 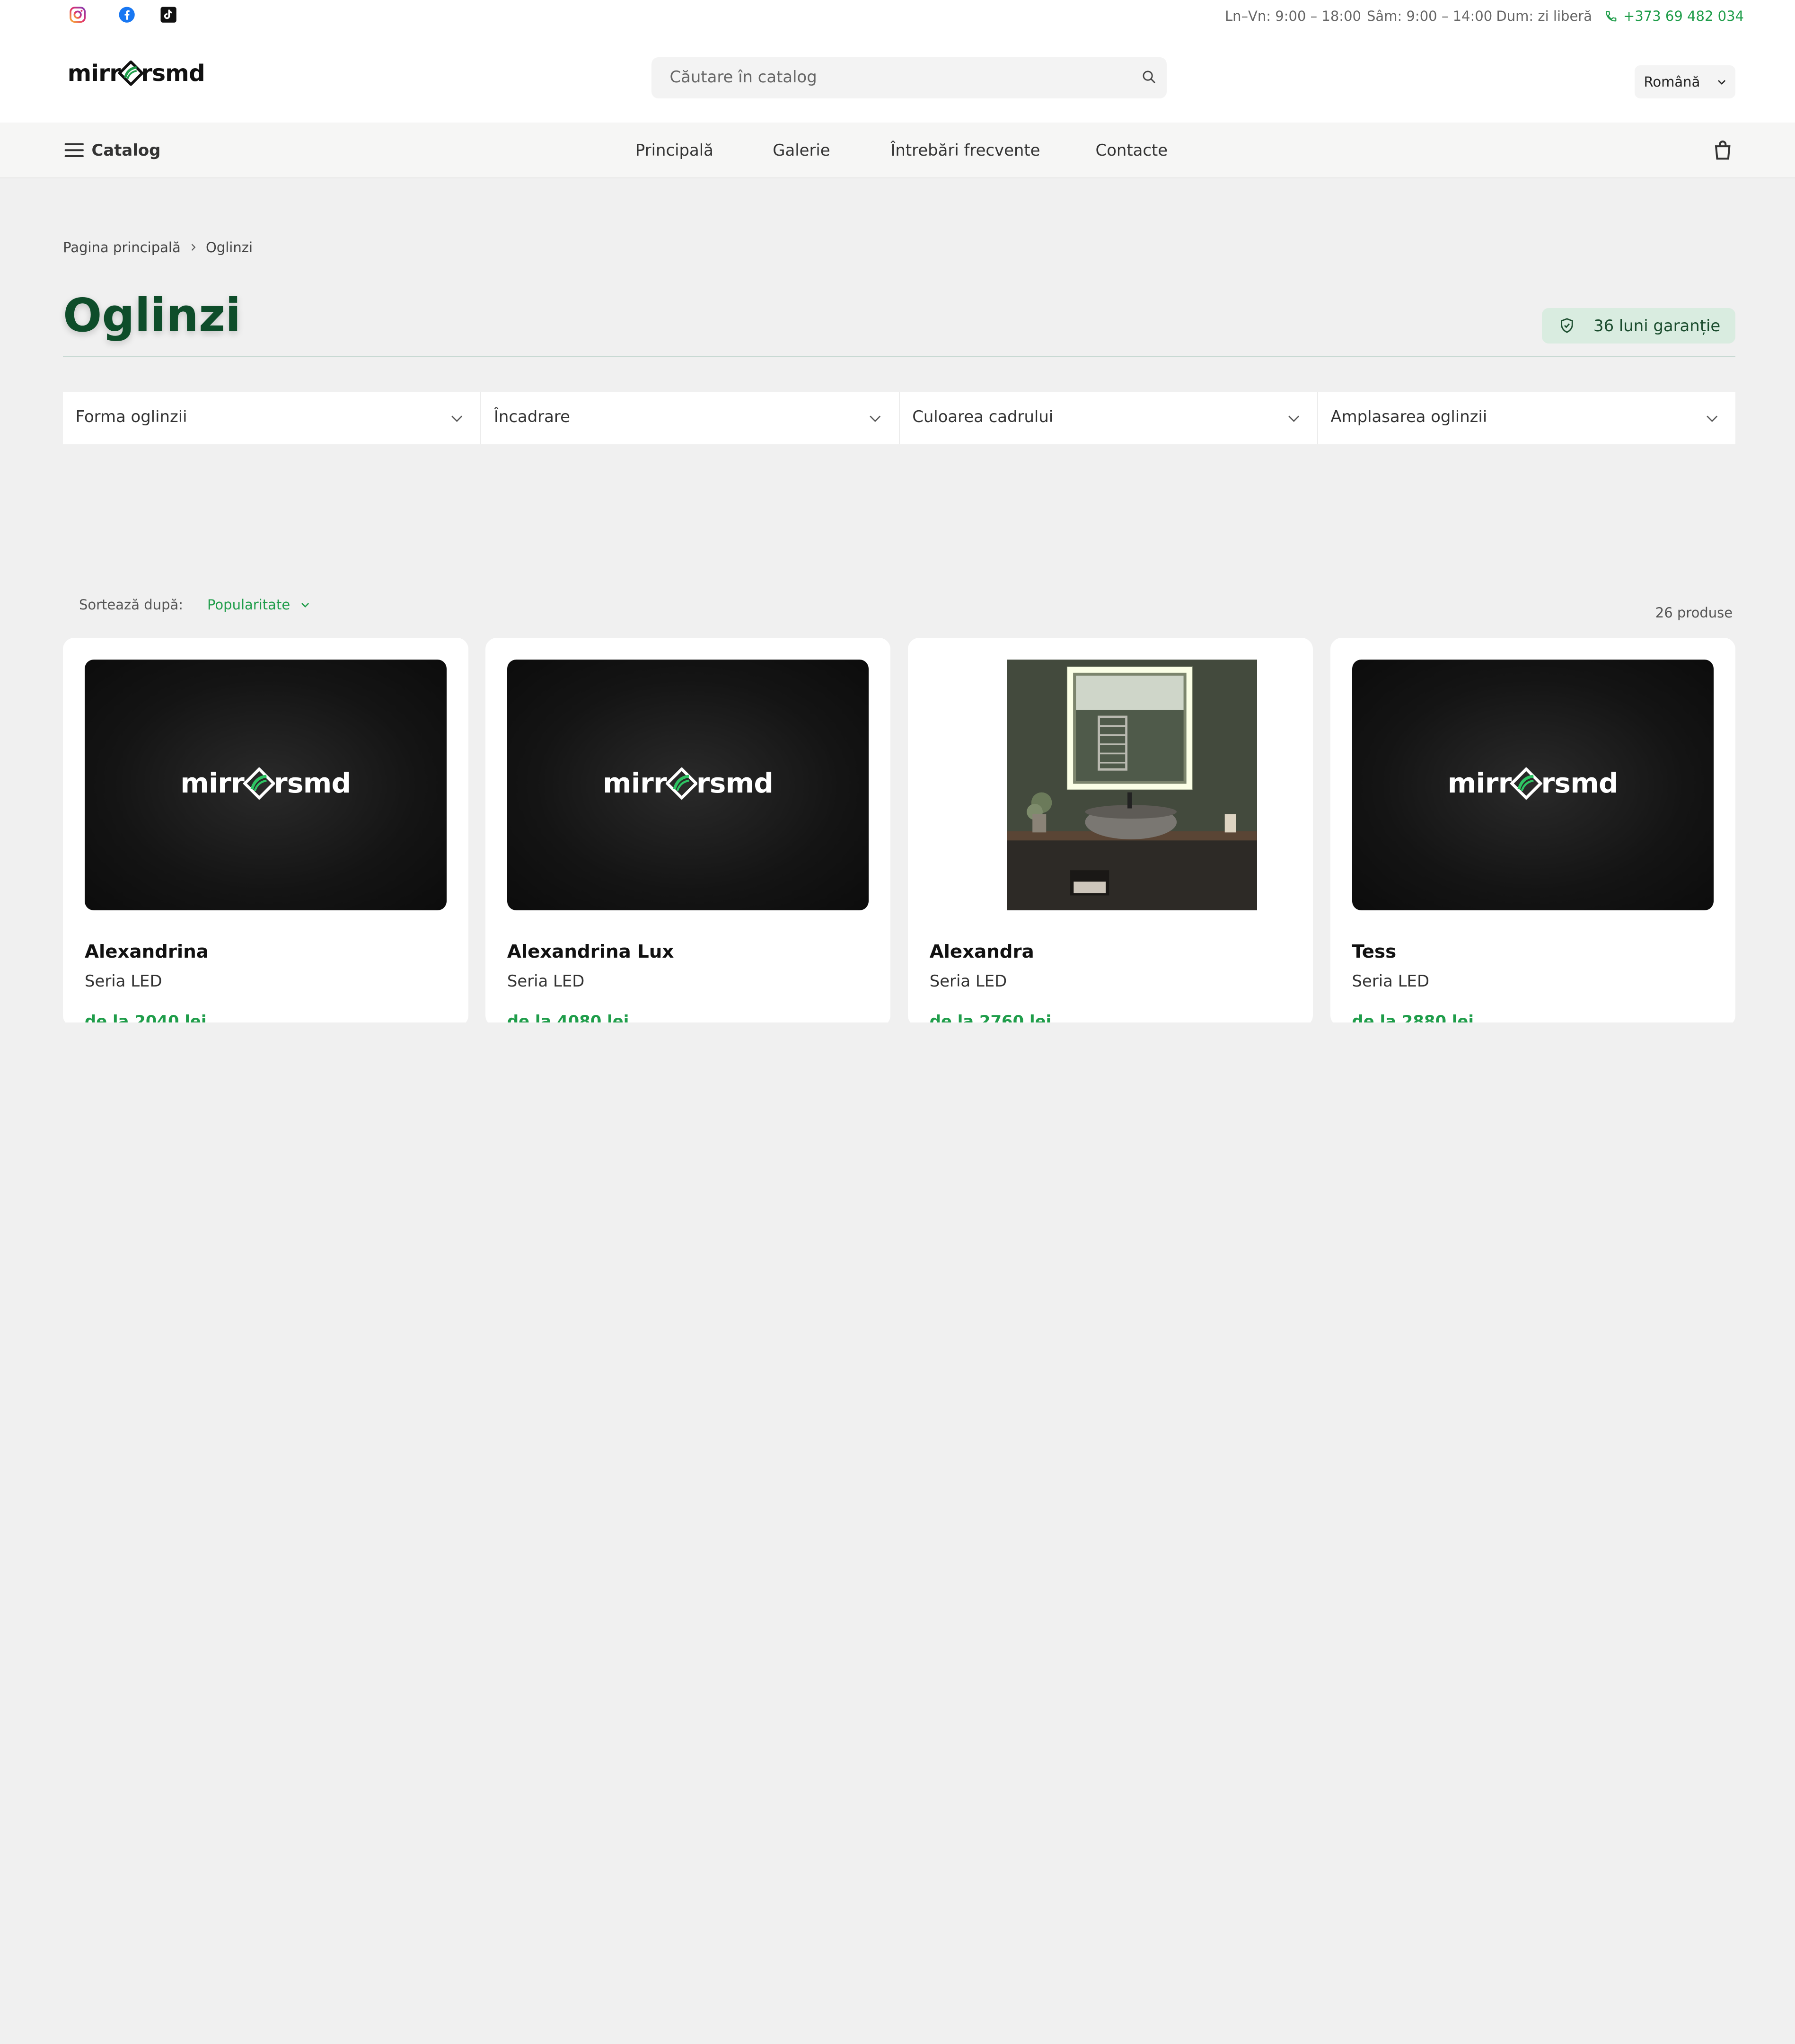 What do you see at coordinates (146, 1017) in the screenshot?
I see `product-price: de la 2040 lei` at bounding box center [146, 1017].